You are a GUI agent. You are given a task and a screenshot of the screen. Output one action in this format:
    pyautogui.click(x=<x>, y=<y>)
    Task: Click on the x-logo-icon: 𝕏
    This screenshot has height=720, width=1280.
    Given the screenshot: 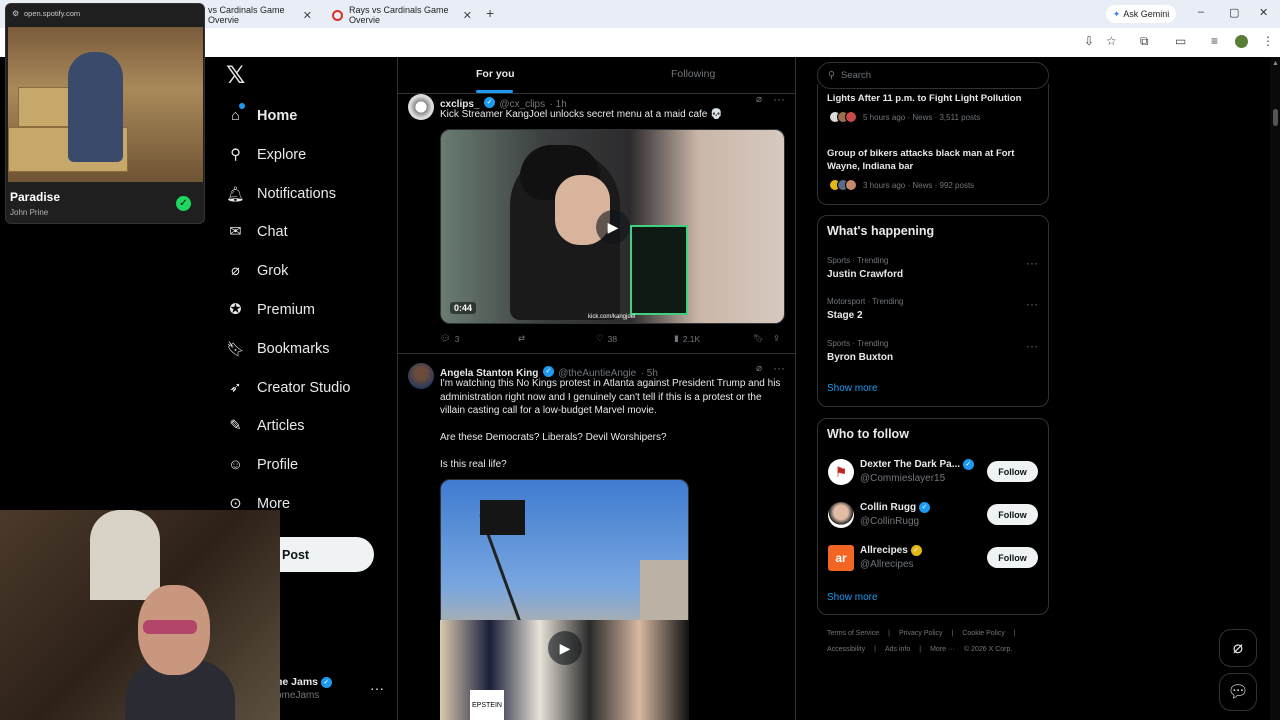 What is the action you would take?
    pyautogui.click(x=237, y=76)
    